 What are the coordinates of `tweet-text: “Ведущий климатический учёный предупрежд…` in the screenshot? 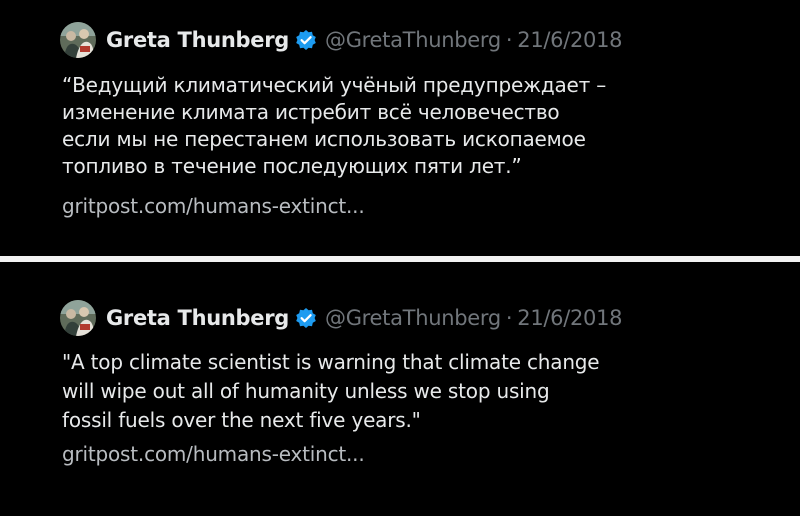 It's located at (334, 125).